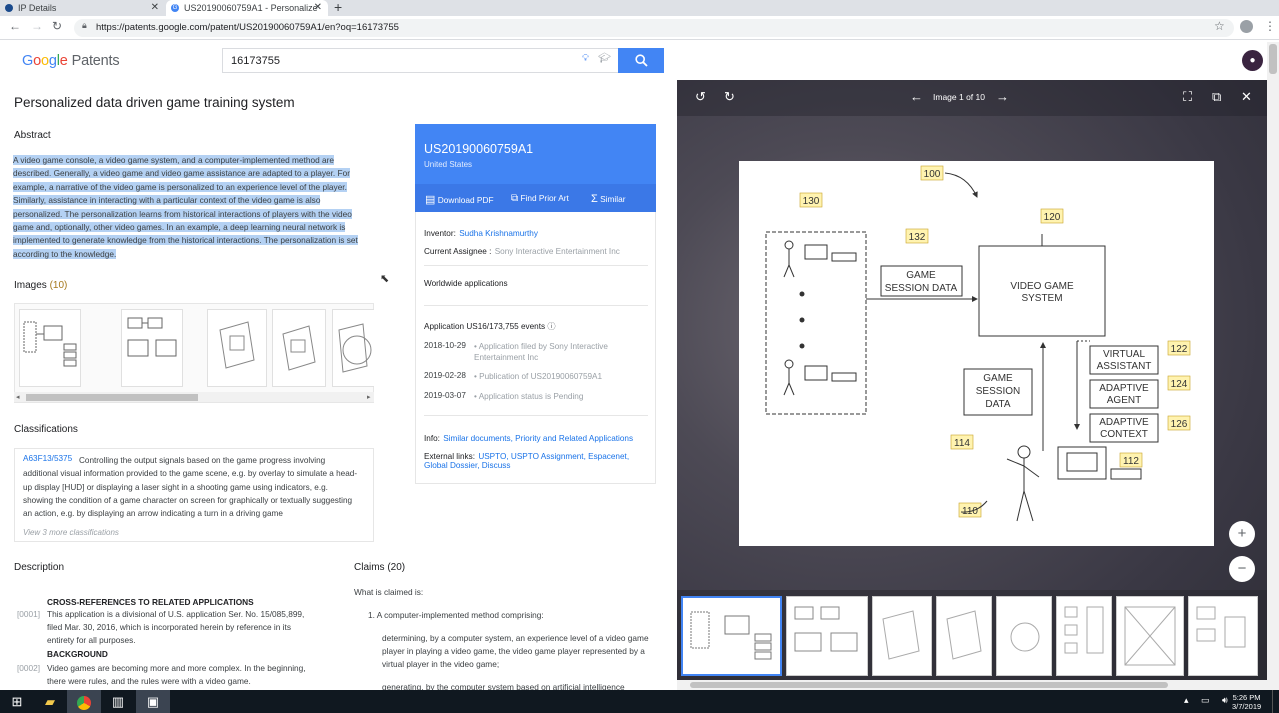  What do you see at coordinates (1246, 97) in the screenshot?
I see `close-viewer-icon: ✕` at bounding box center [1246, 97].